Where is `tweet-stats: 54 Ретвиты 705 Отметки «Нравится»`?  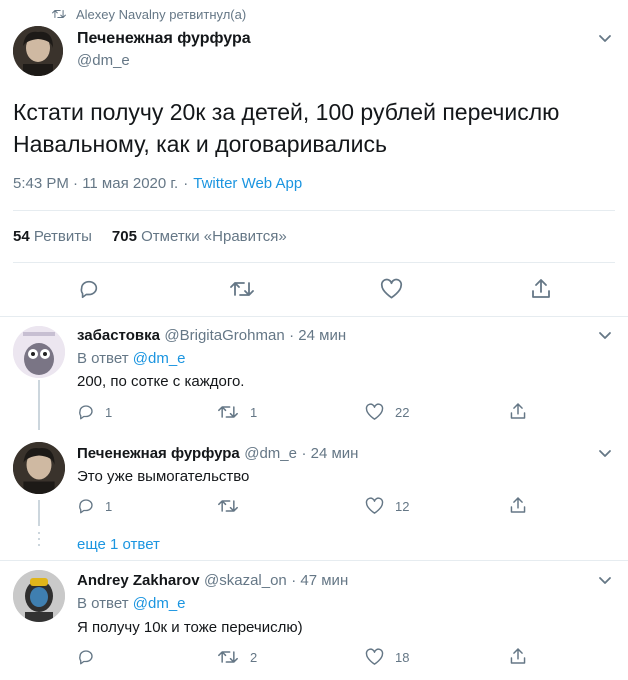 tweet-stats: 54 Ретвиты 705 Отметки «Нравится» is located at coordinates (150, 236).